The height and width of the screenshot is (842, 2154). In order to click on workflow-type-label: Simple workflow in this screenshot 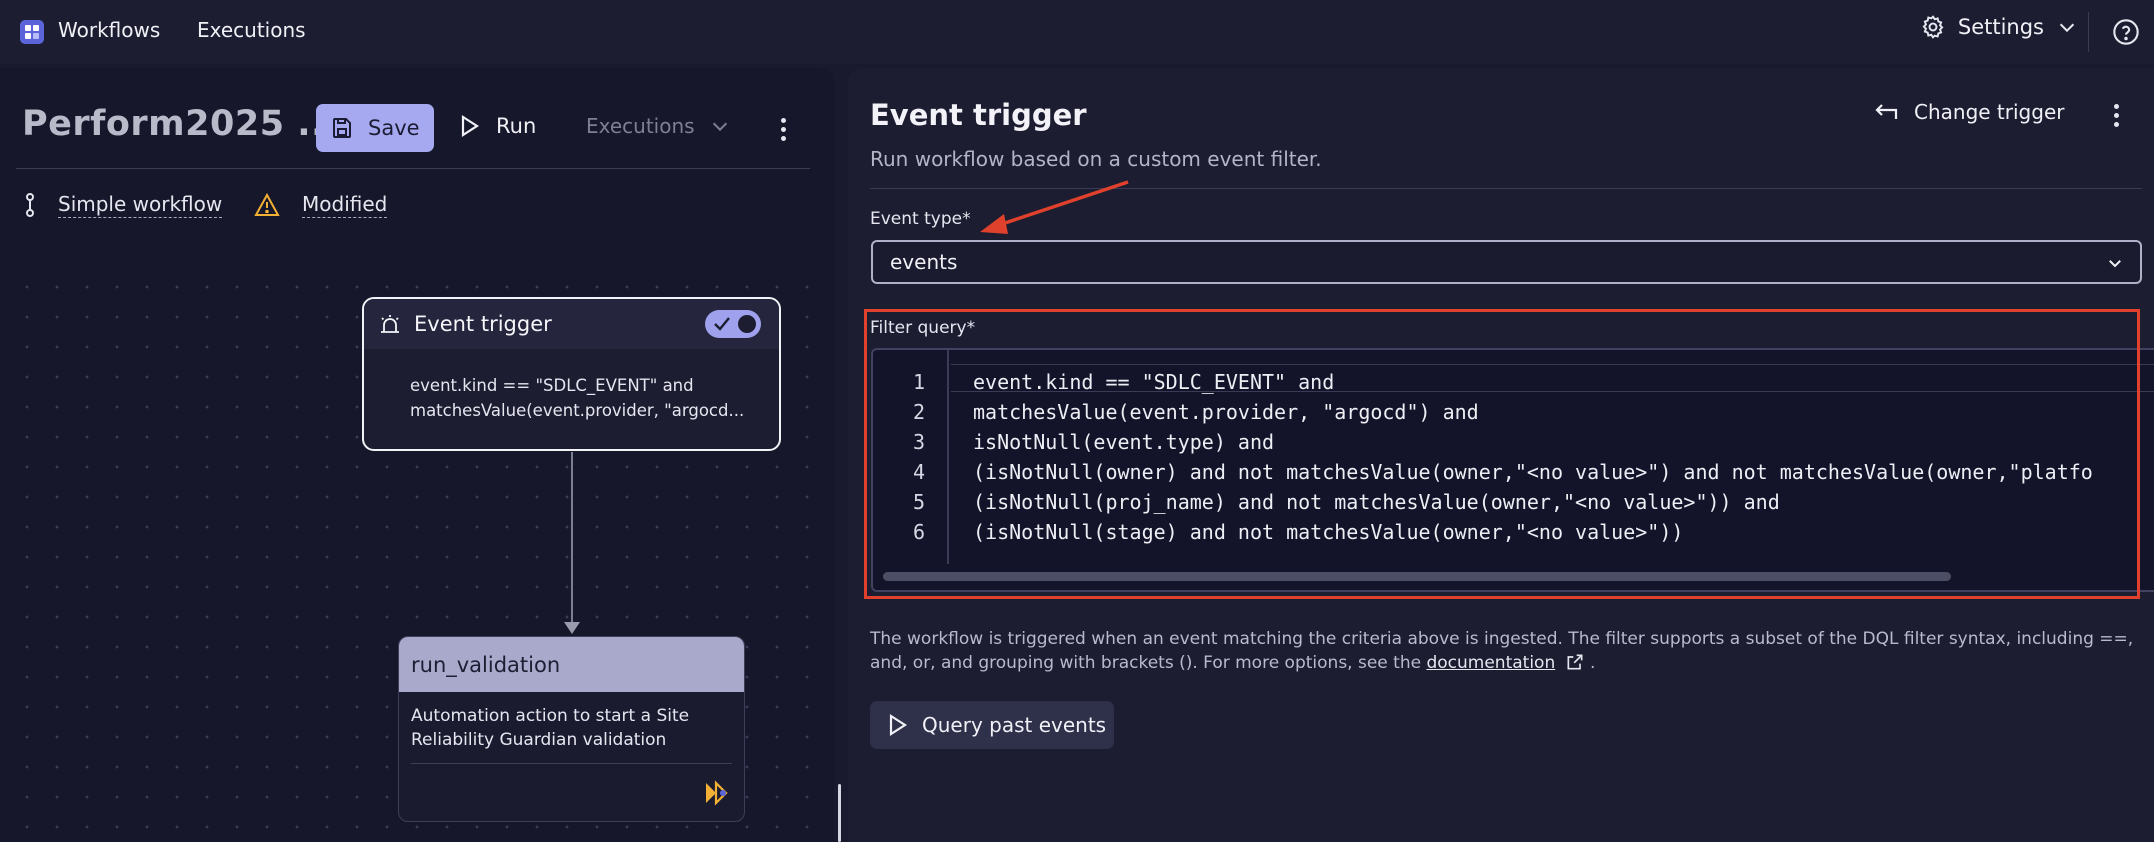, I will do `click(140, 205)`.